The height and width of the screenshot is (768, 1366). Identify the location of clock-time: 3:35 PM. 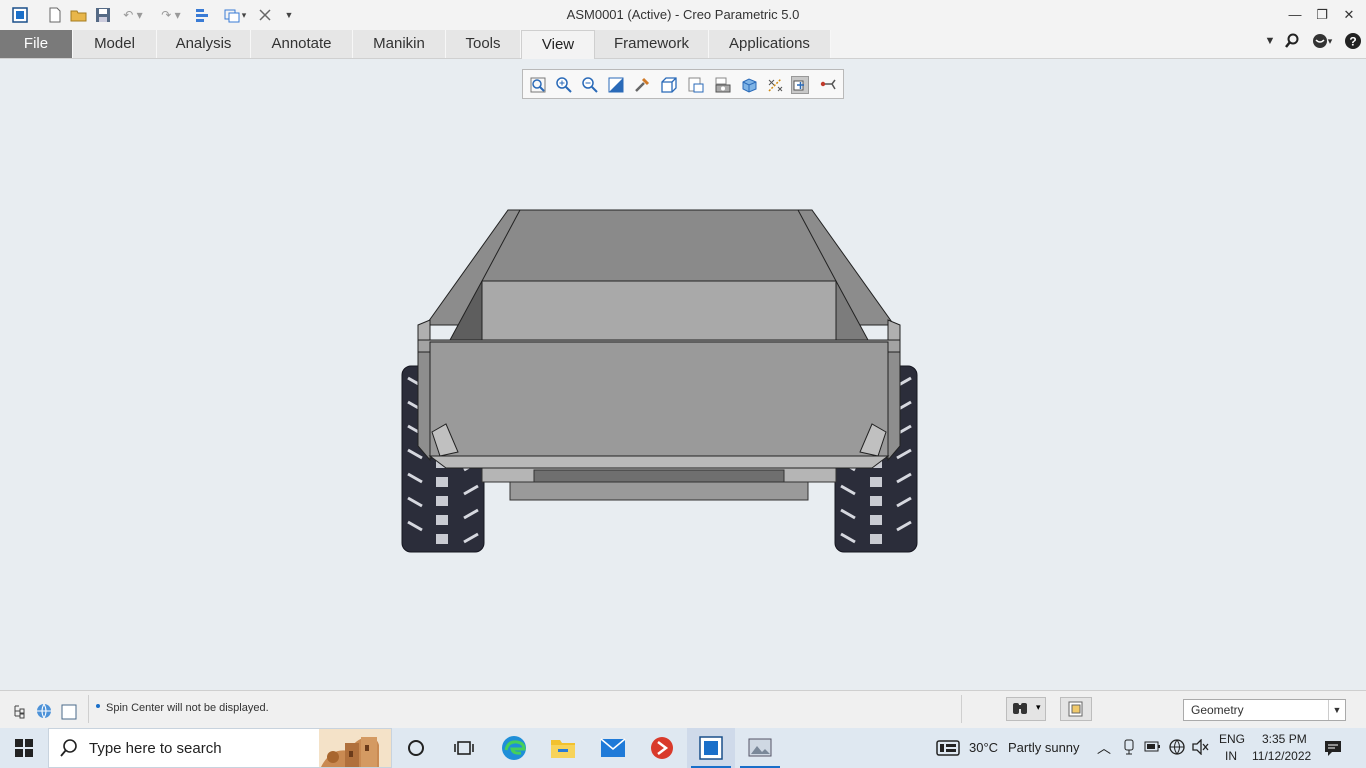
(1284, 739).